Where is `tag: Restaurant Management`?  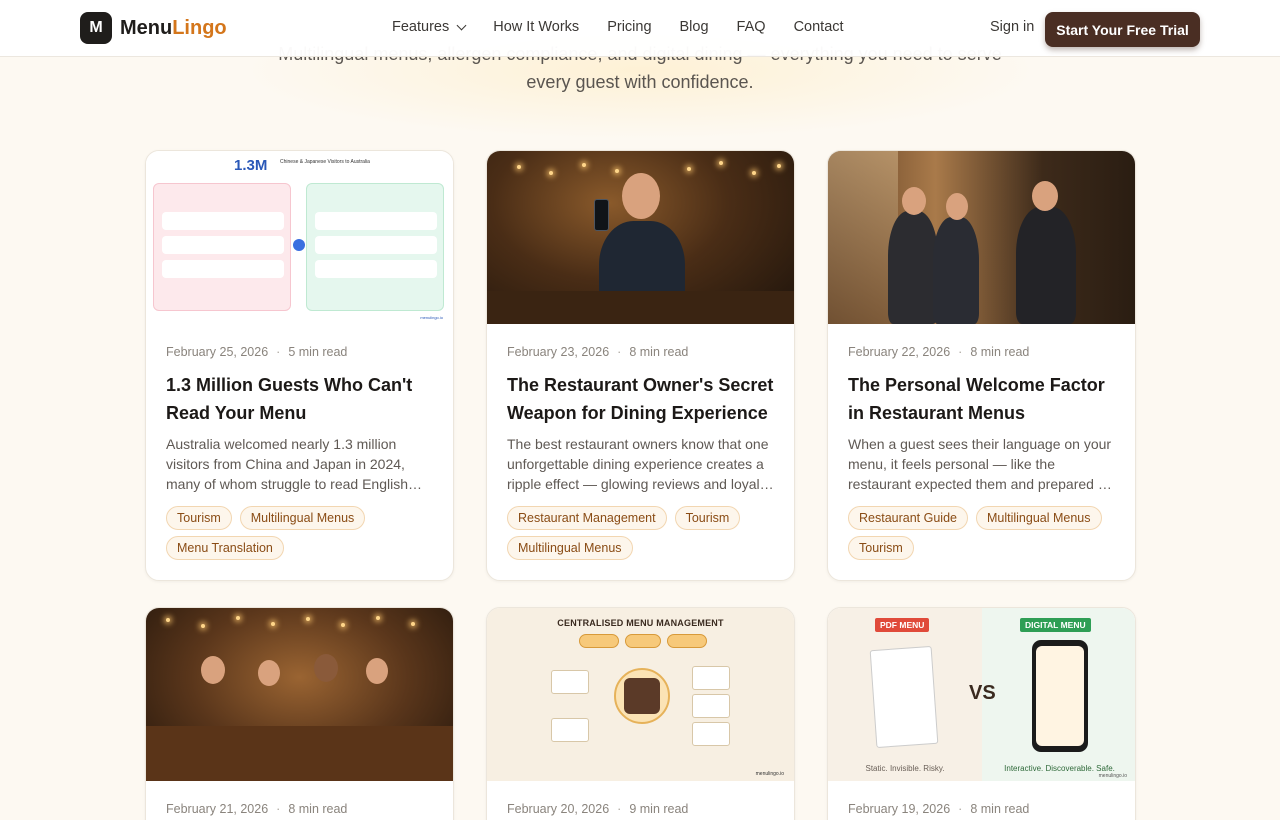 tag: Restaurant Management is located at coordinates (587, 518).